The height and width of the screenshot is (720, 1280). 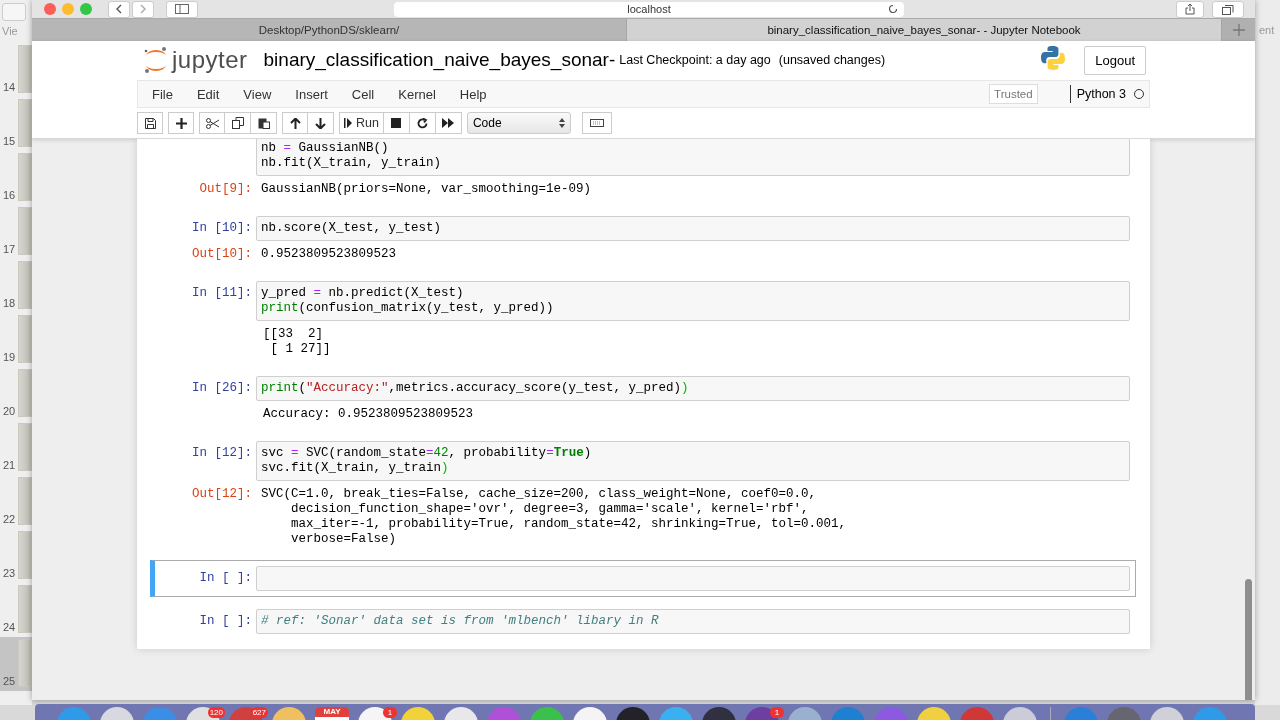 What do you see at coordinates (293, 334) in the screenshot?
I see `output-line: [[33 2]` at bounding box center [293, 334].